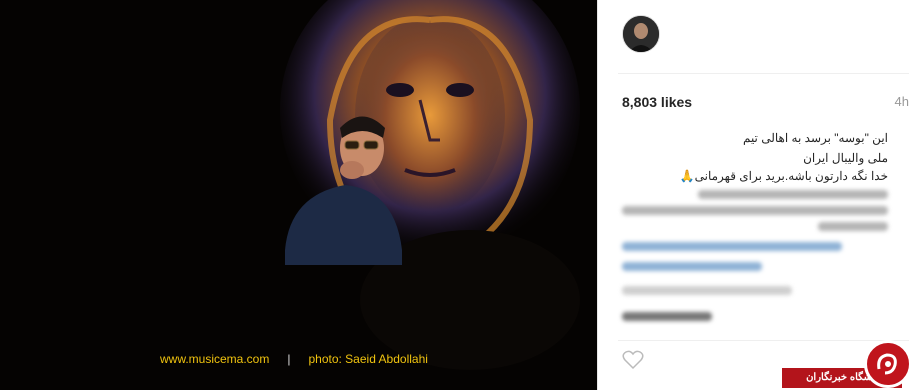 The height and width of the screenshot is (390, 919). What do you see at coordinates (888, 364) in the screenshot?
I see `badge-logo-icon` at bounding box center [888, 364].